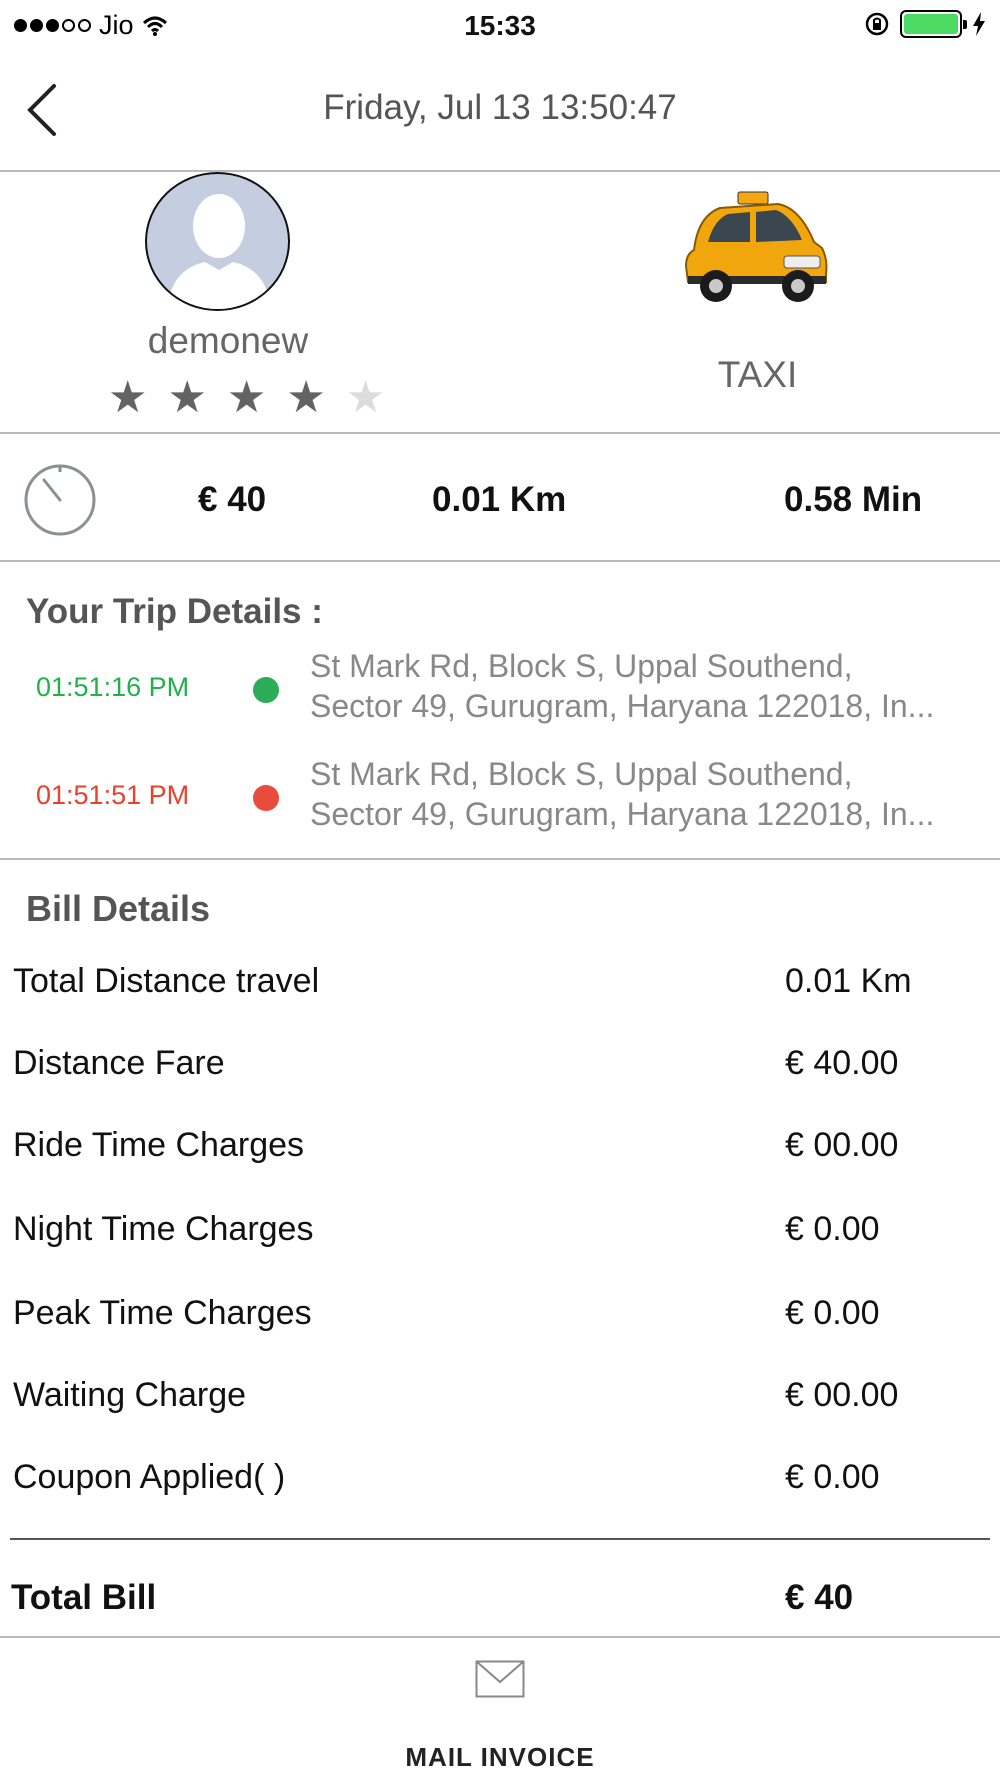 This screenshot has height=1778, width=1000. What do you see at coordinates (365, 397) in the screenshot?
I see `star-empty-icon: ★` at bounding box center [365, 397].